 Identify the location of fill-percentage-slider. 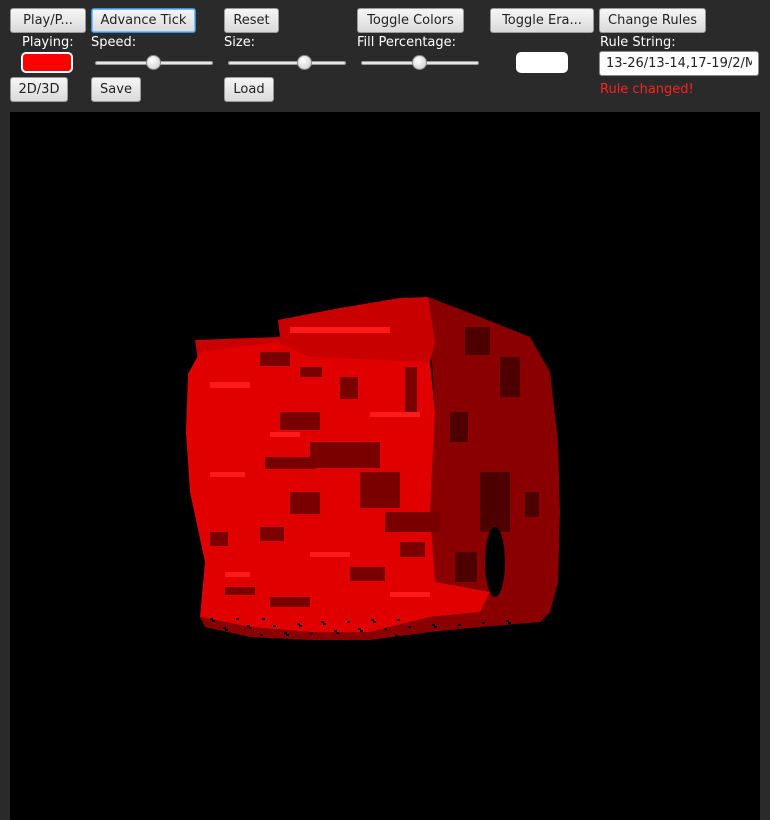
(420, 63).